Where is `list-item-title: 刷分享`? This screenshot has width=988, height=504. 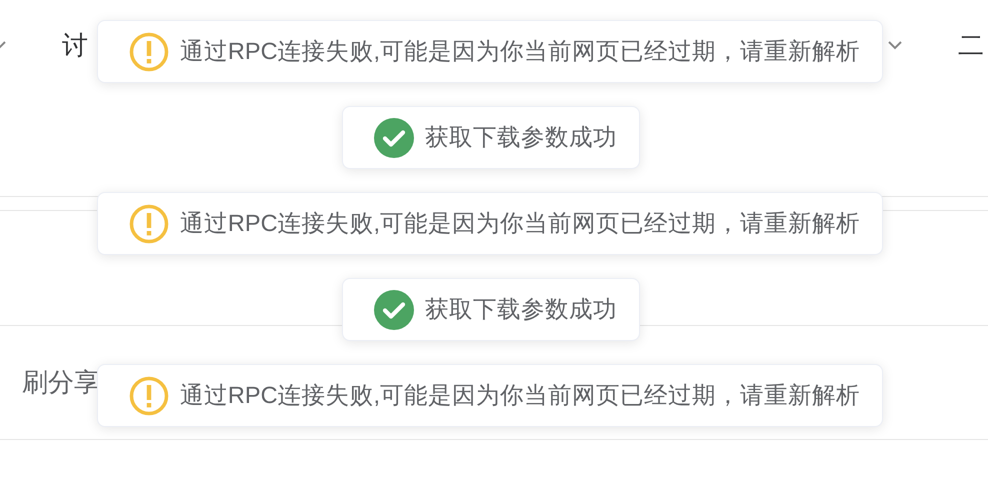
list-item-title: 刷分享 is located at coordinates (61, 382).